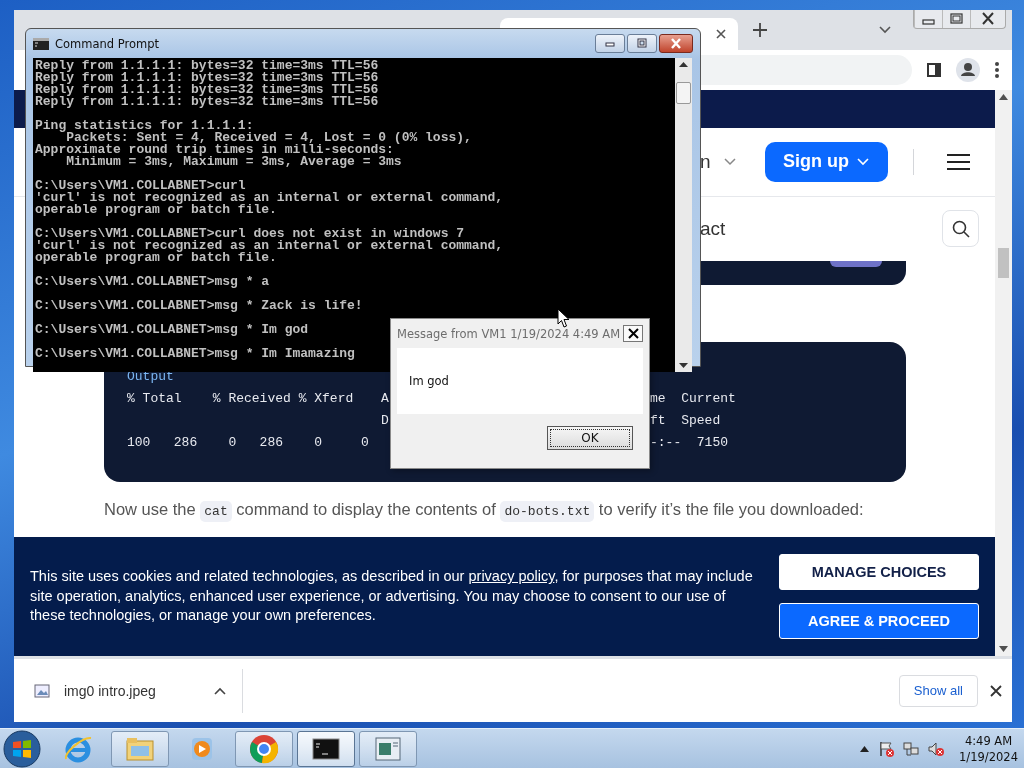 This screenshot has height=768, width=1024. I want to click on side-panel-icon, so click(934, 69).